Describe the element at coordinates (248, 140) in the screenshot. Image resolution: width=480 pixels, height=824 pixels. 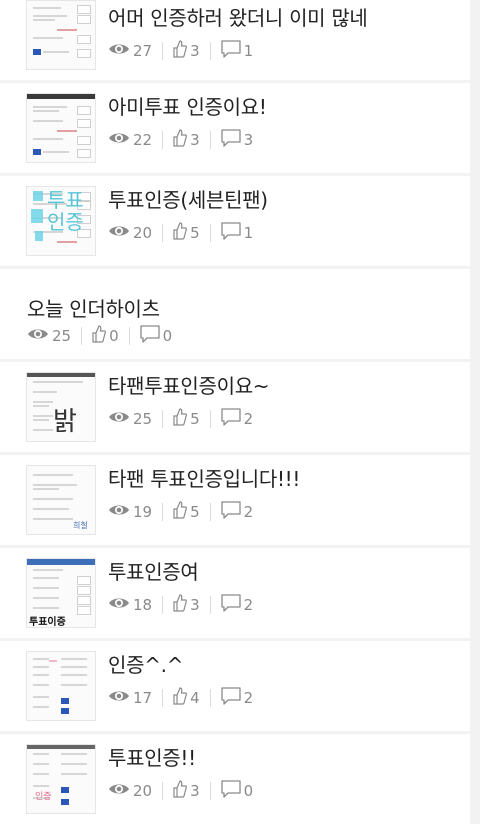
I see `comment-count-value: 3` at that location.